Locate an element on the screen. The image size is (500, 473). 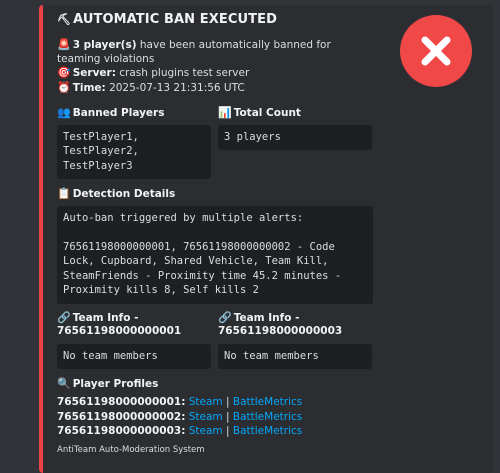
profile-row: 76561198000000003: Steam | BattleMetrics is located at coordinates (179, 431).